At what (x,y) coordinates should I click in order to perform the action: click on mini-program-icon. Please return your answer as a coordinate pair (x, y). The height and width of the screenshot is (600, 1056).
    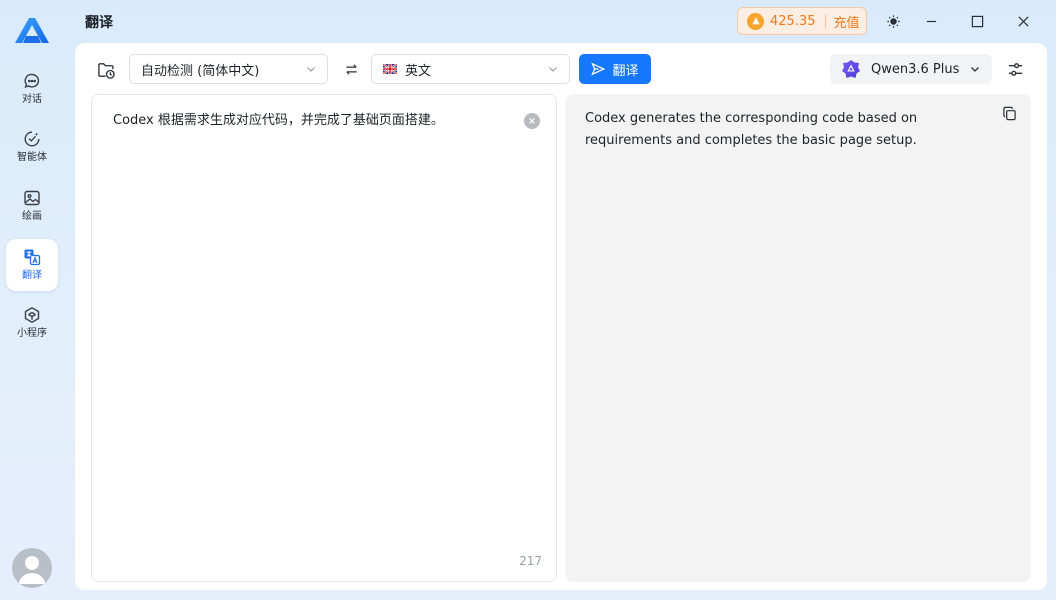
    Looking at the image, I should click on (32, 315).